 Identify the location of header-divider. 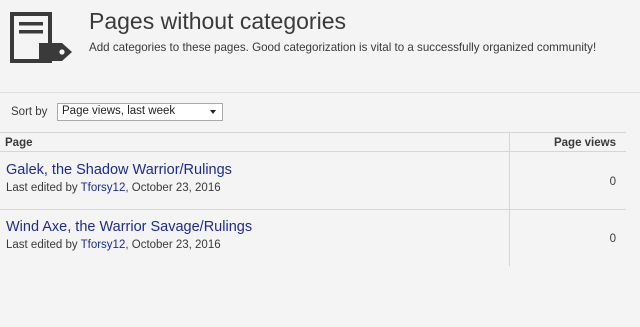
(320, 92).